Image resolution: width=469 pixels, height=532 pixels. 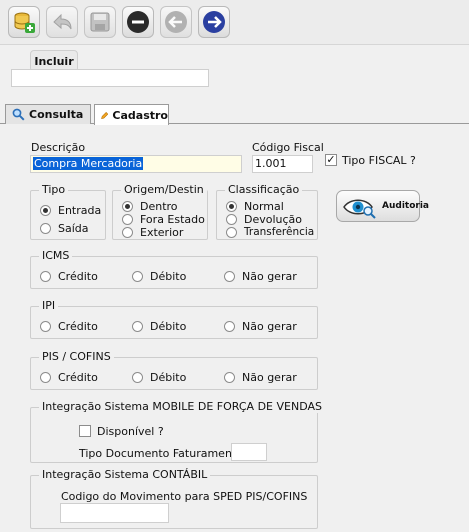 I want to click on origem-title: Origem/Destin, so click(x=164, y=189).